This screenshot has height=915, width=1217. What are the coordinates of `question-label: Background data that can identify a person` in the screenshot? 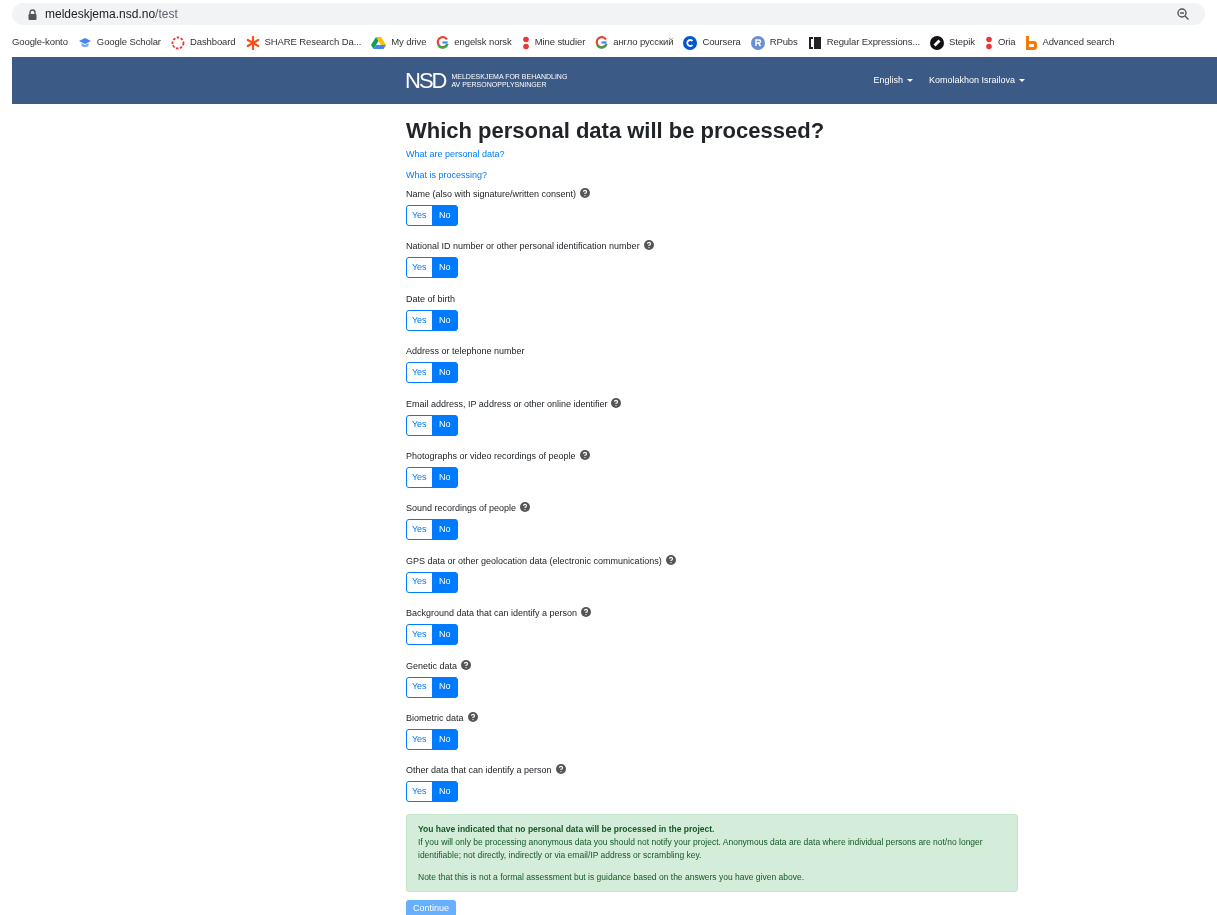 It's located at (499, 613).